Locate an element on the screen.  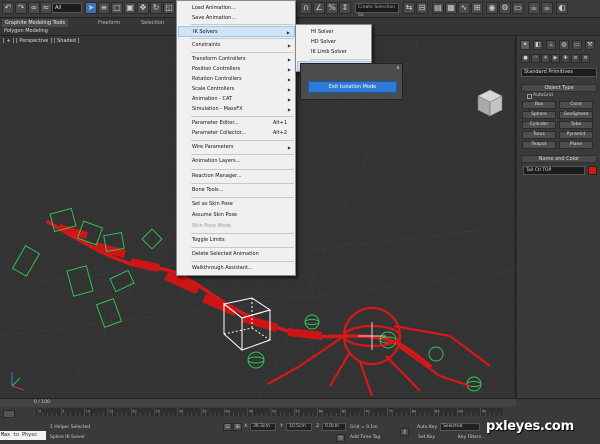
menu-item-constraints: Constraints ▶ is located at coordinates (236, 45).